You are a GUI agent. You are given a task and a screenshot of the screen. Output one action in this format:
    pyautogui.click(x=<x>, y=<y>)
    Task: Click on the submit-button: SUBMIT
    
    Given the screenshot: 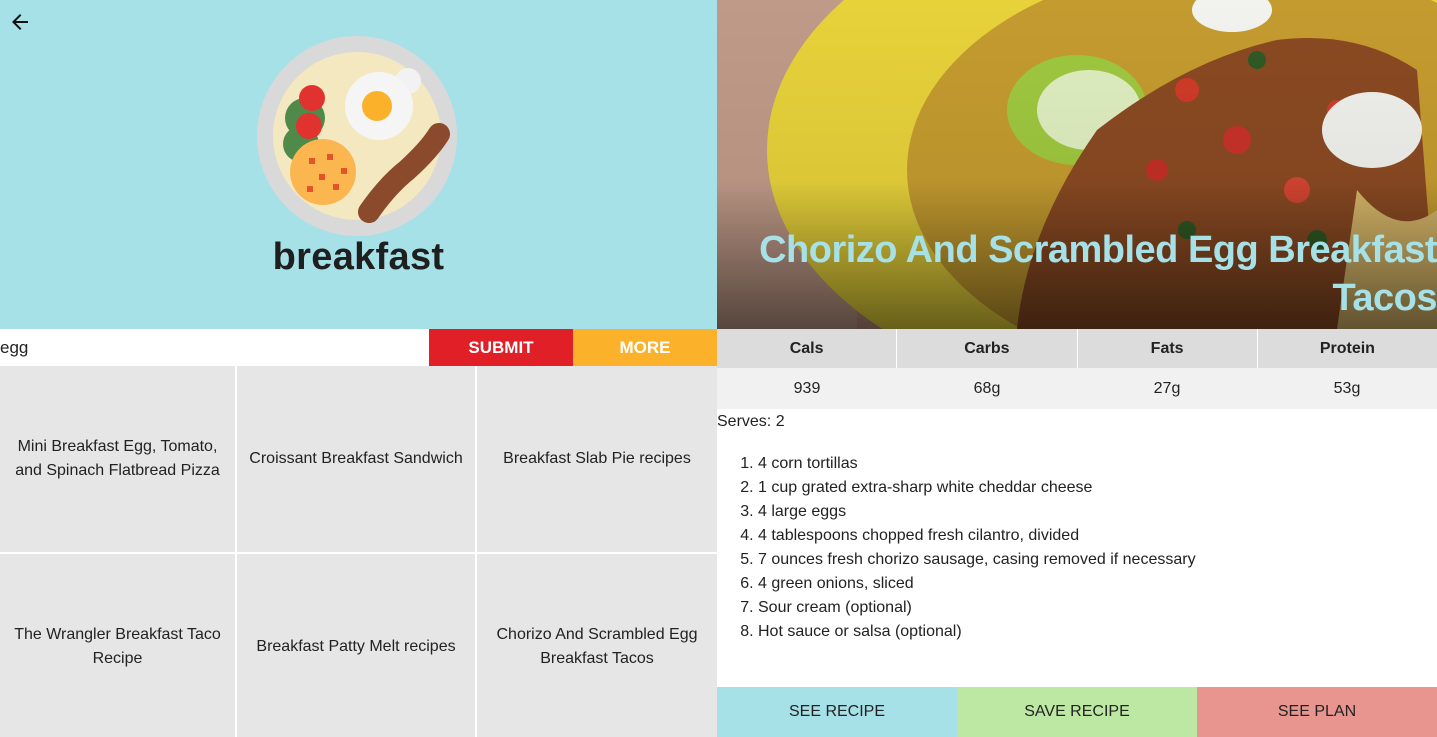 What is the action you would take?
    pyautogui.click(x=501, y=347)
    